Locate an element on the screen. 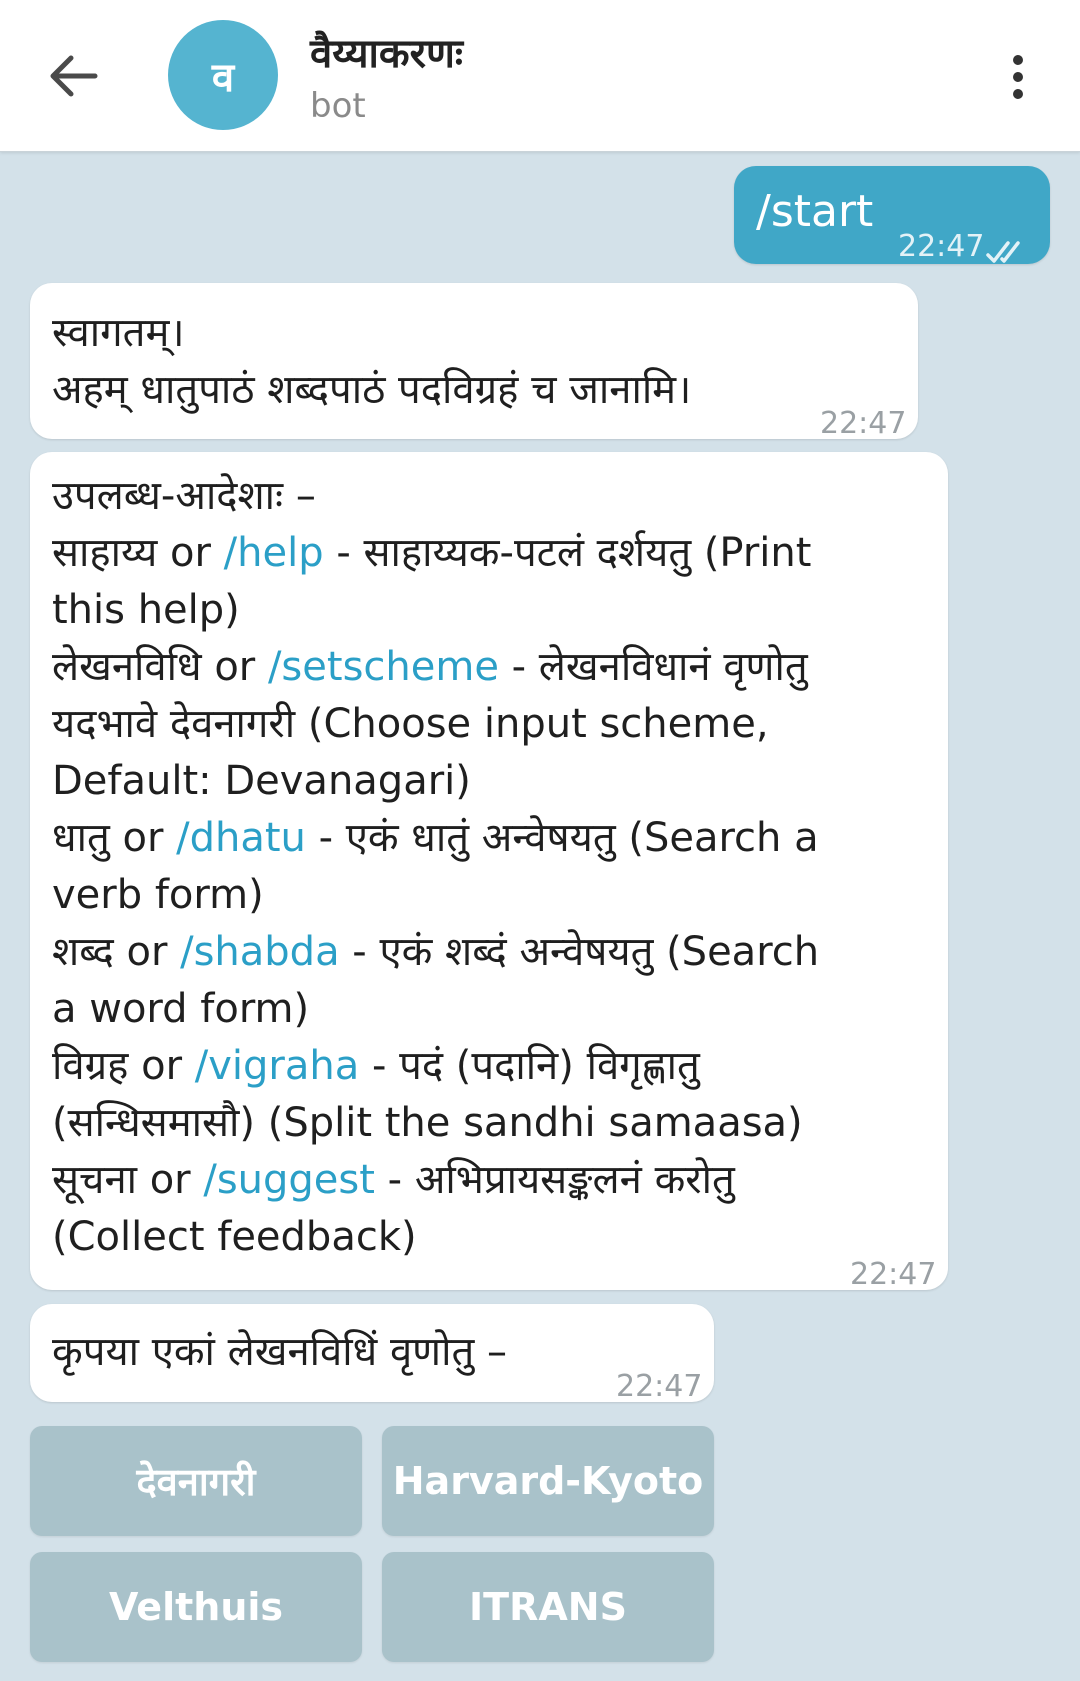 The width and height of the screenshot is (1080, 1681). harvard-kyoto-button: Harvard-Kyoto is located at coordinates (548, 1481).